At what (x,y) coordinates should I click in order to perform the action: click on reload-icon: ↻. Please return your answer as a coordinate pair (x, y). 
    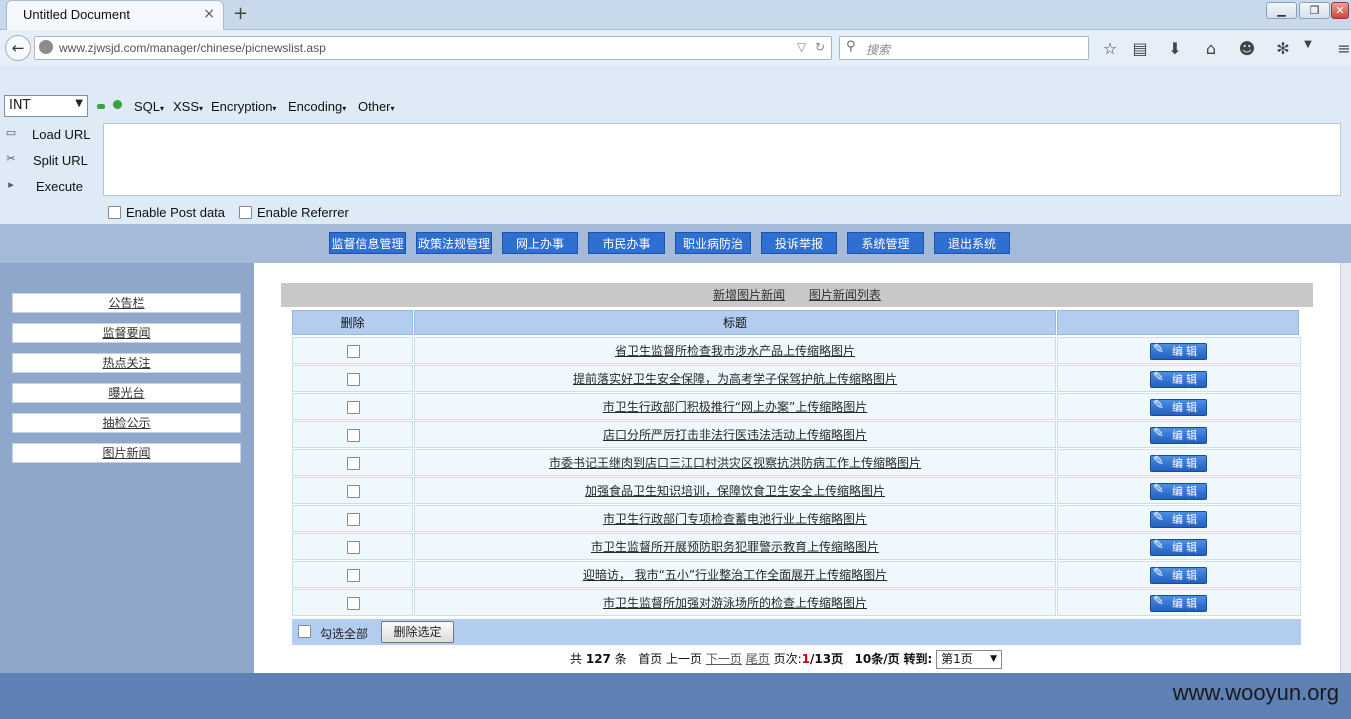
    Looking at the image, I should click on (820, 47).